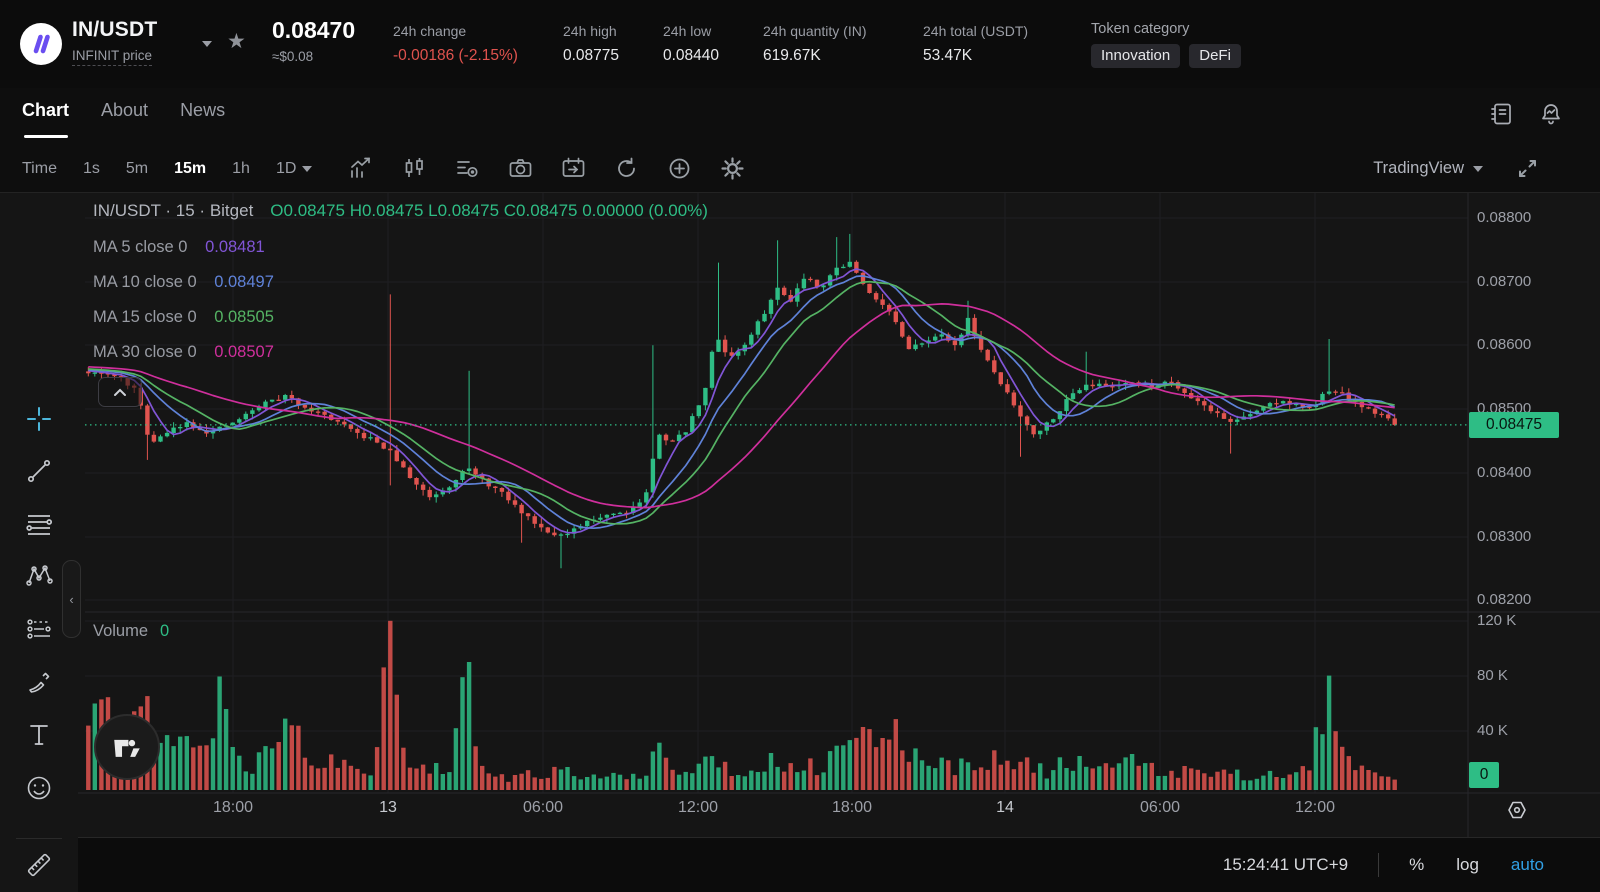 The width and height of the screenshot is (1600, 892). What do you see at coordinates (165, 631) in the screenshot?
I see `volume-value: 0` at bounding box center [165, 631].